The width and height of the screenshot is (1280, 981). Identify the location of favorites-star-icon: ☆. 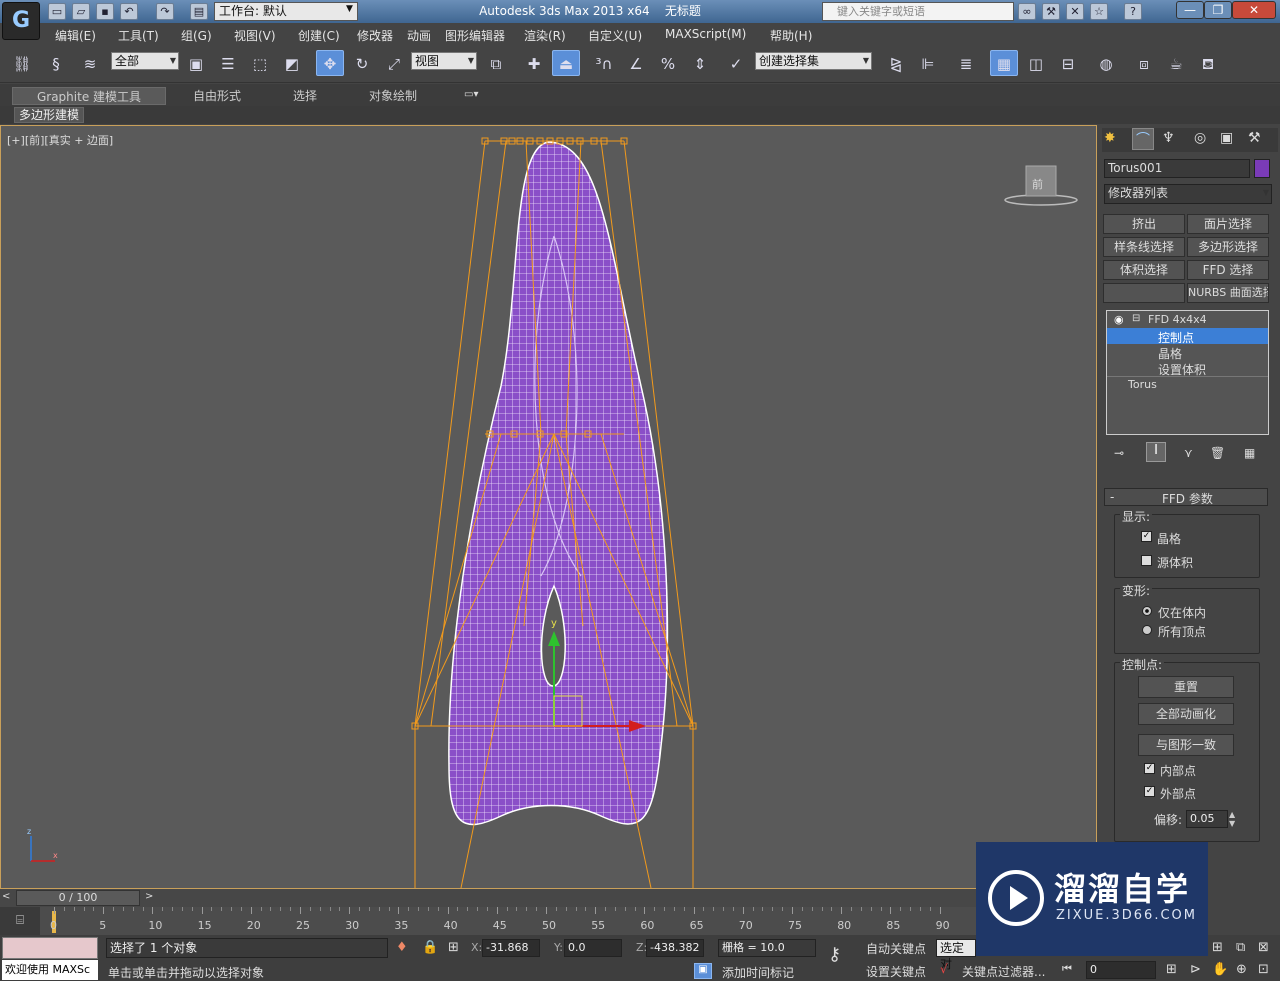
(1099, 11).